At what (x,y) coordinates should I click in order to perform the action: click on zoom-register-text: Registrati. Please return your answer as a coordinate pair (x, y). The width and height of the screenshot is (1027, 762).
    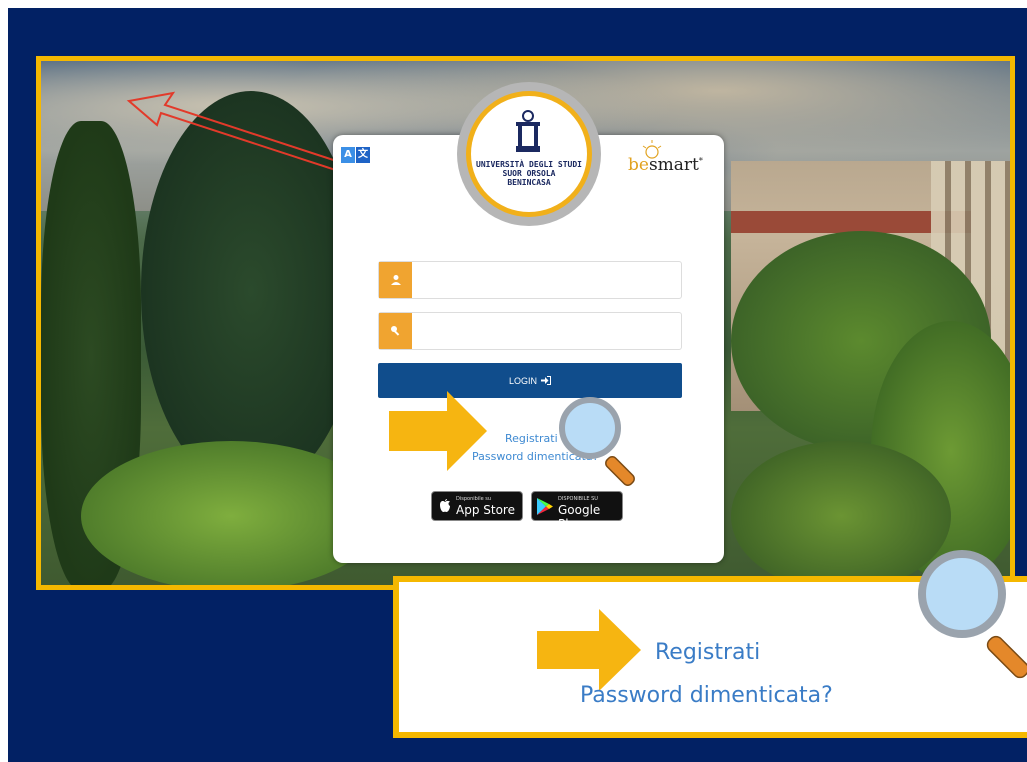
    Looking at the image, I should click on (708, 652).